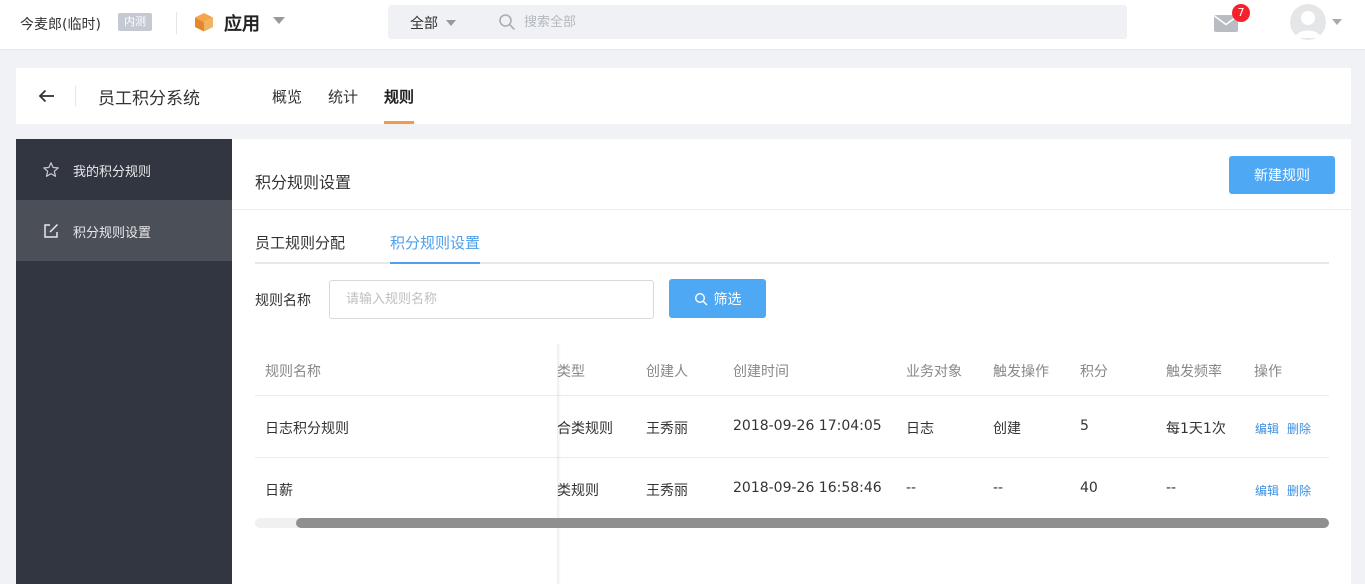  Describe the element at coordinates (51, 230) in the screenshot. I see `edit-icon` at that location.